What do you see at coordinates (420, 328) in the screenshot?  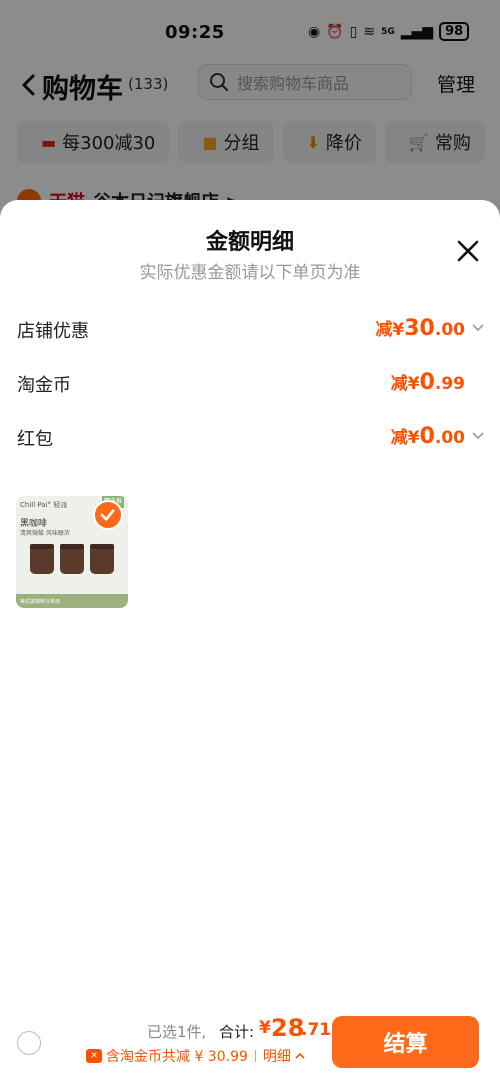 I see `row-amount: 减¥ 30 .00` at bounding box center [420, 328].